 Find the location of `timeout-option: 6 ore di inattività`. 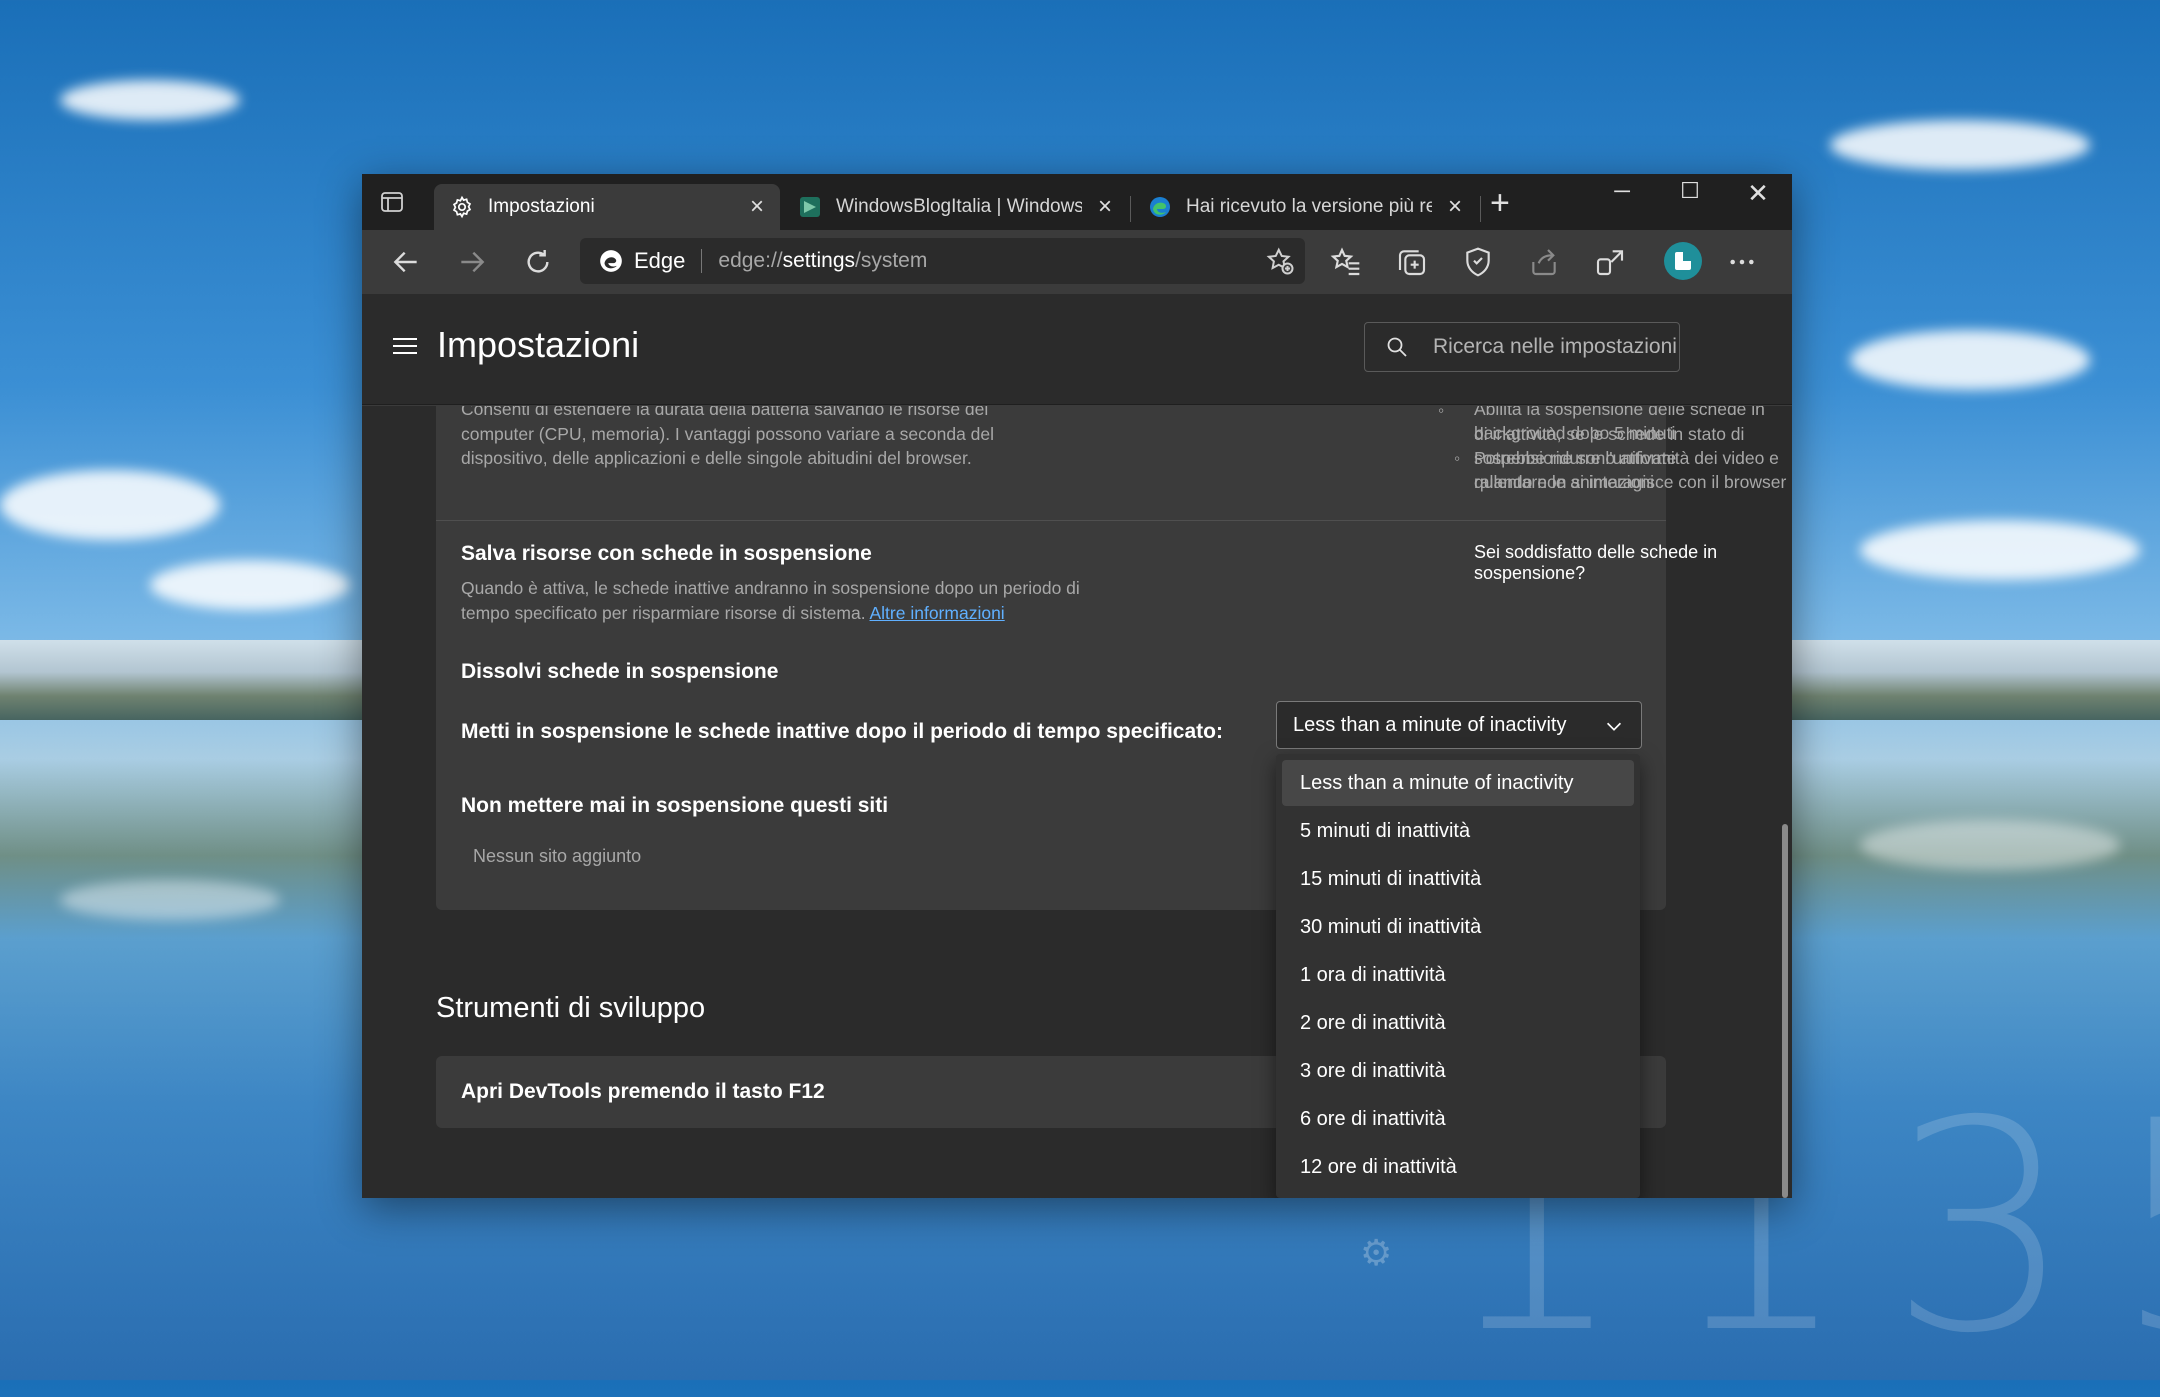

timeout-option: 6 ore di inattività is located at coordinates (1458, 1119).